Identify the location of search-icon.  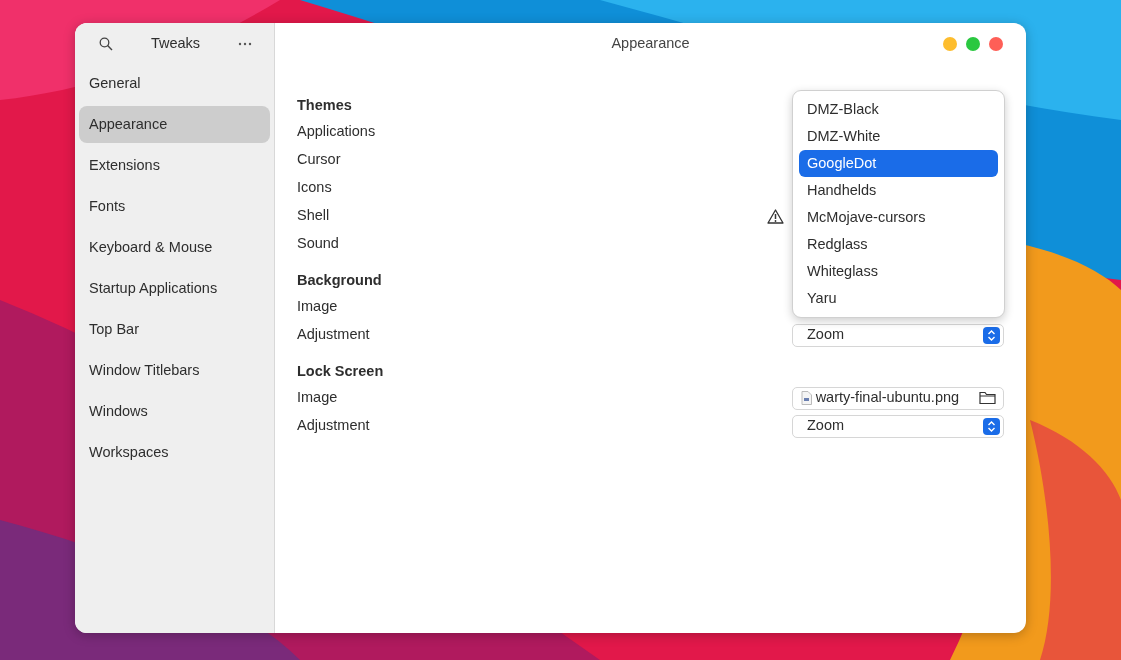
(106, 44).